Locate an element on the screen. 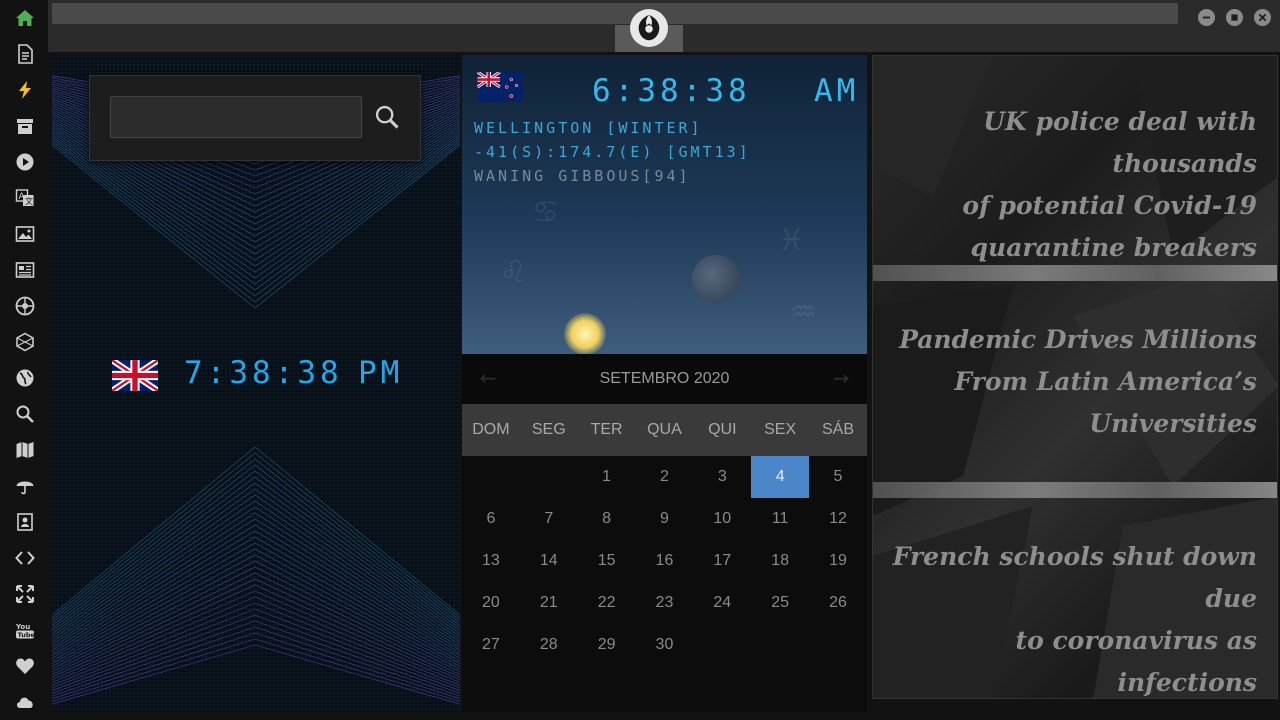 This screenshot has height=720, width=1280. prev-month-button: ← is located at coordinates (488, 378).